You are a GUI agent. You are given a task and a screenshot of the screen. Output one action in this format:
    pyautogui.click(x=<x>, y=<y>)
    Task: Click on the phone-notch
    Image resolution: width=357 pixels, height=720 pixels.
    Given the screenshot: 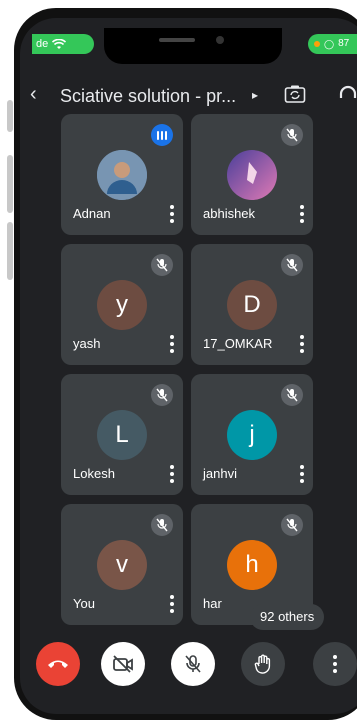 What is the action you would take?
    pyautogui.click(x=193, y=46)
    